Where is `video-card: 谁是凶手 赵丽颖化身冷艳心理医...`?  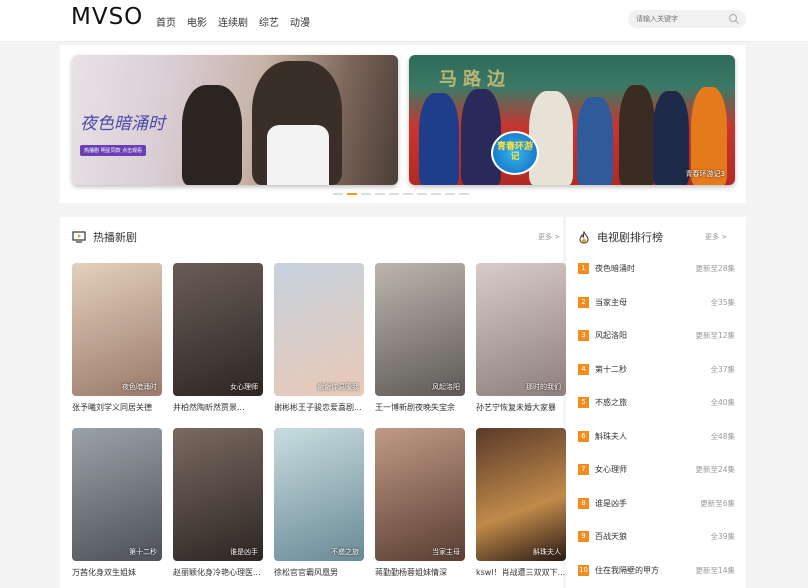 video-card: 谁是凶手 赵丽颖化身冷艳心理医... is located at coordinates (218, 503).